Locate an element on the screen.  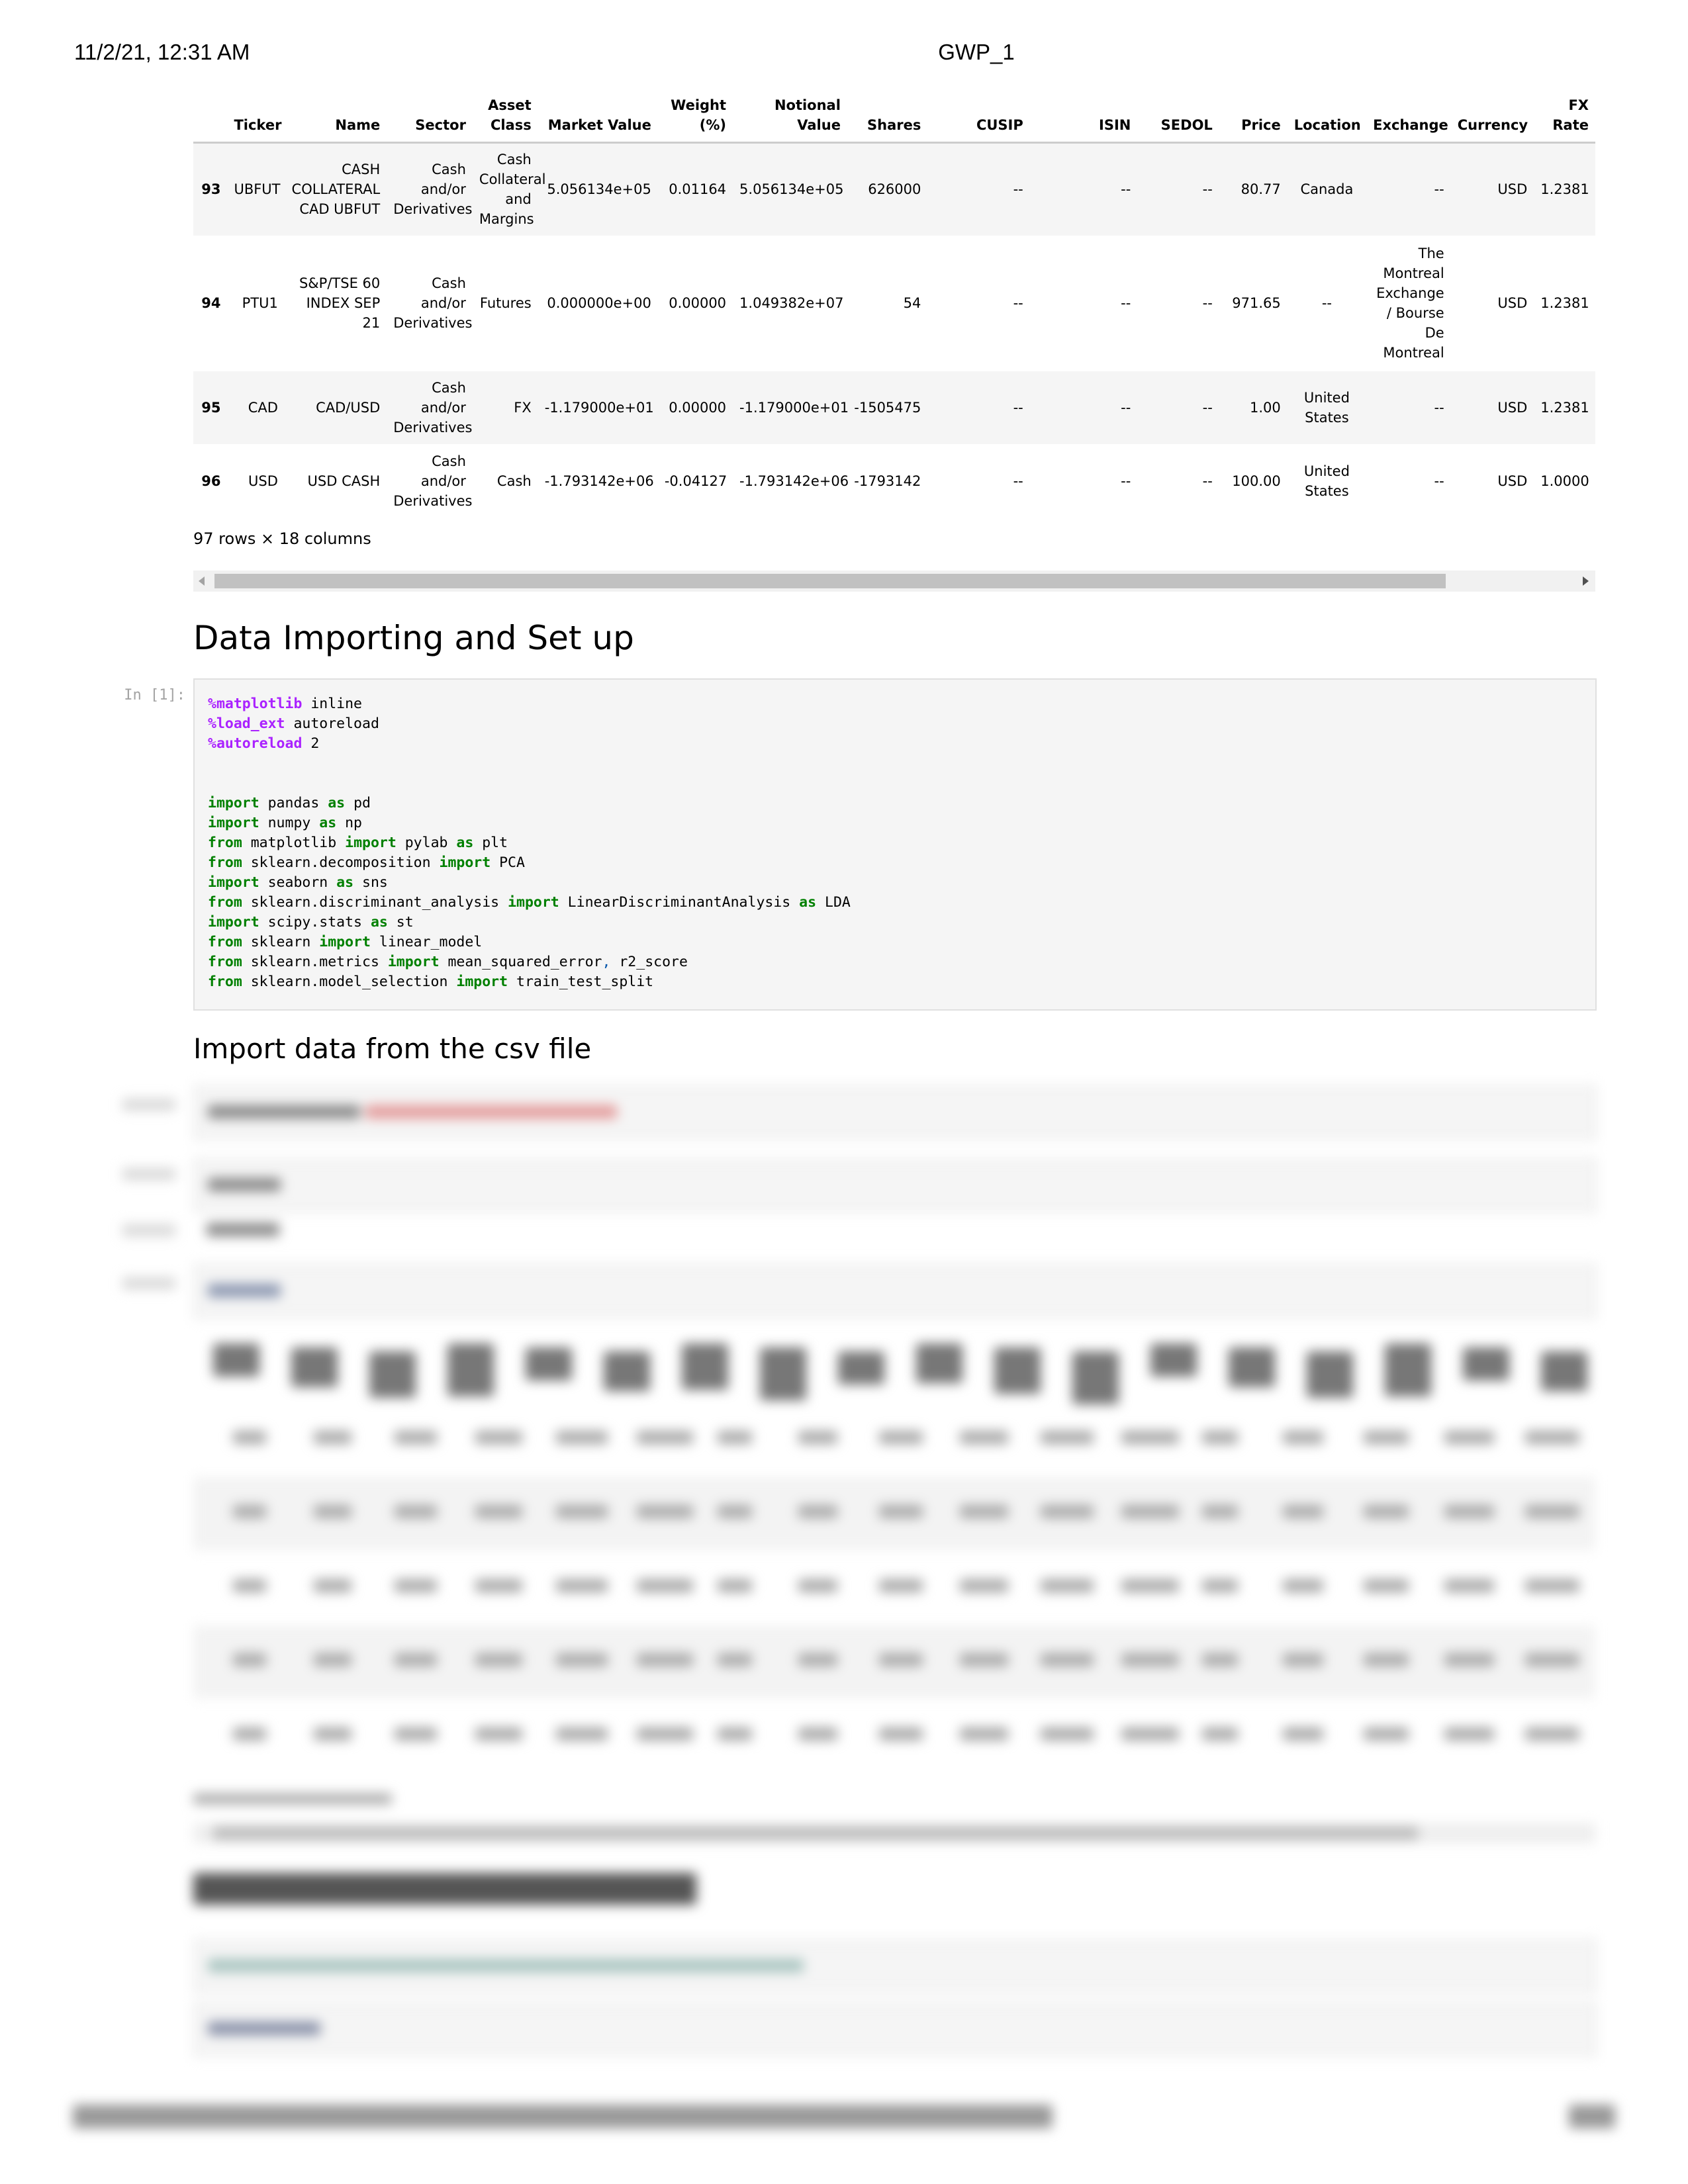
code-token: sklearn is located at coordinates (281, 942).